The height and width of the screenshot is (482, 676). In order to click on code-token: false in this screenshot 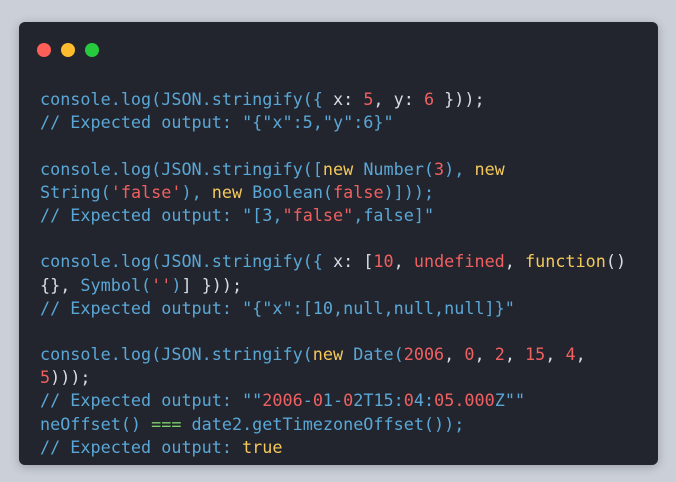, I will do `click(358, 191)`.